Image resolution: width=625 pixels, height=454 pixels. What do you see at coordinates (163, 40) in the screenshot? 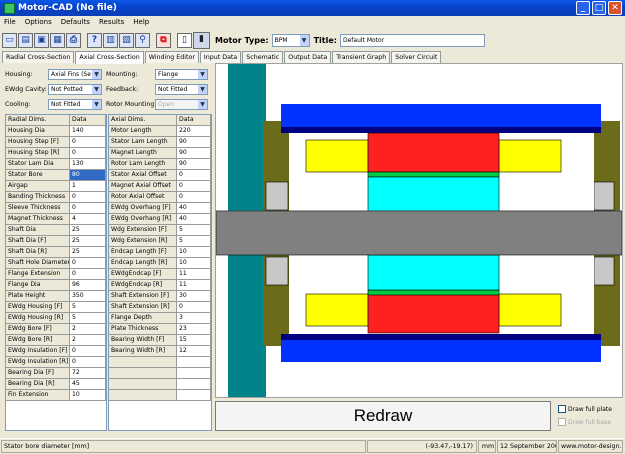
I see `copy-icon: ⧉` at bounding box center [163, 40].